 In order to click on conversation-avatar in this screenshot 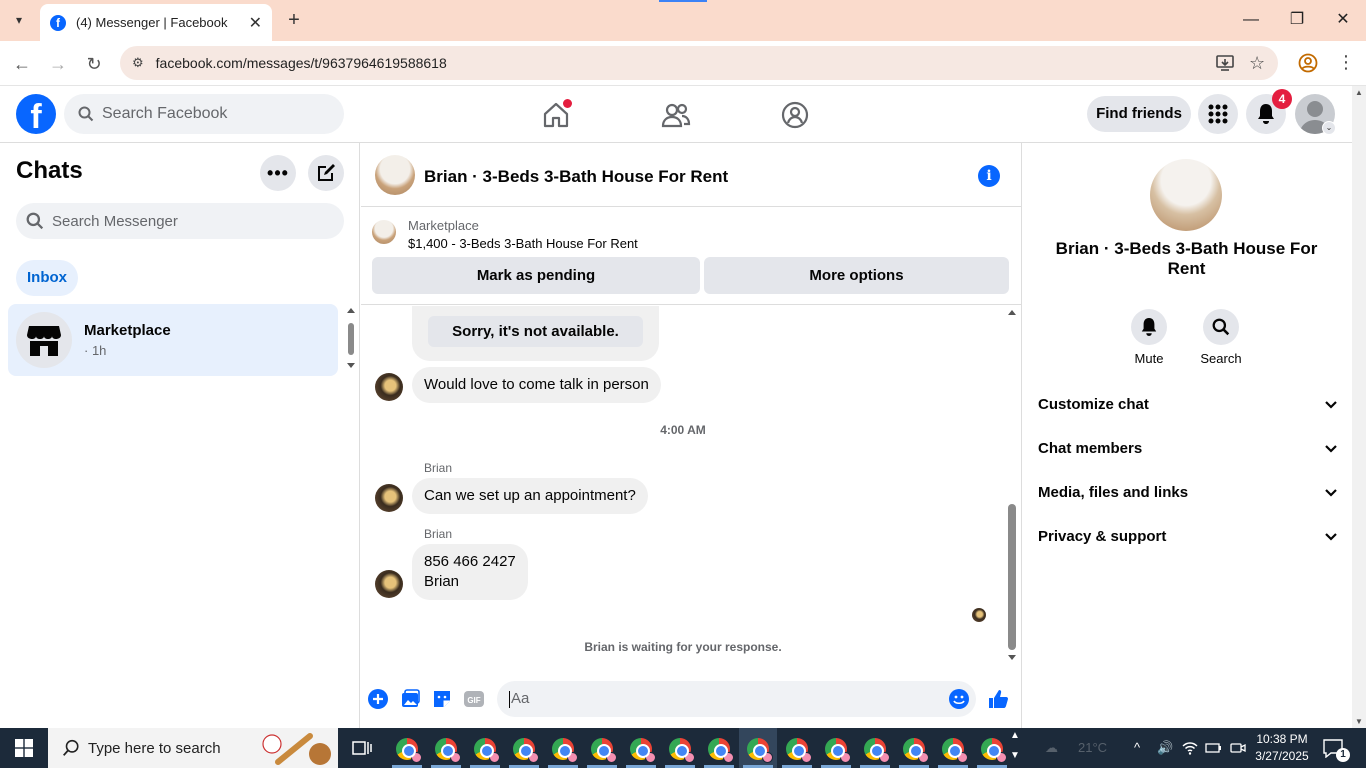, I will do `click(395, 175)`.